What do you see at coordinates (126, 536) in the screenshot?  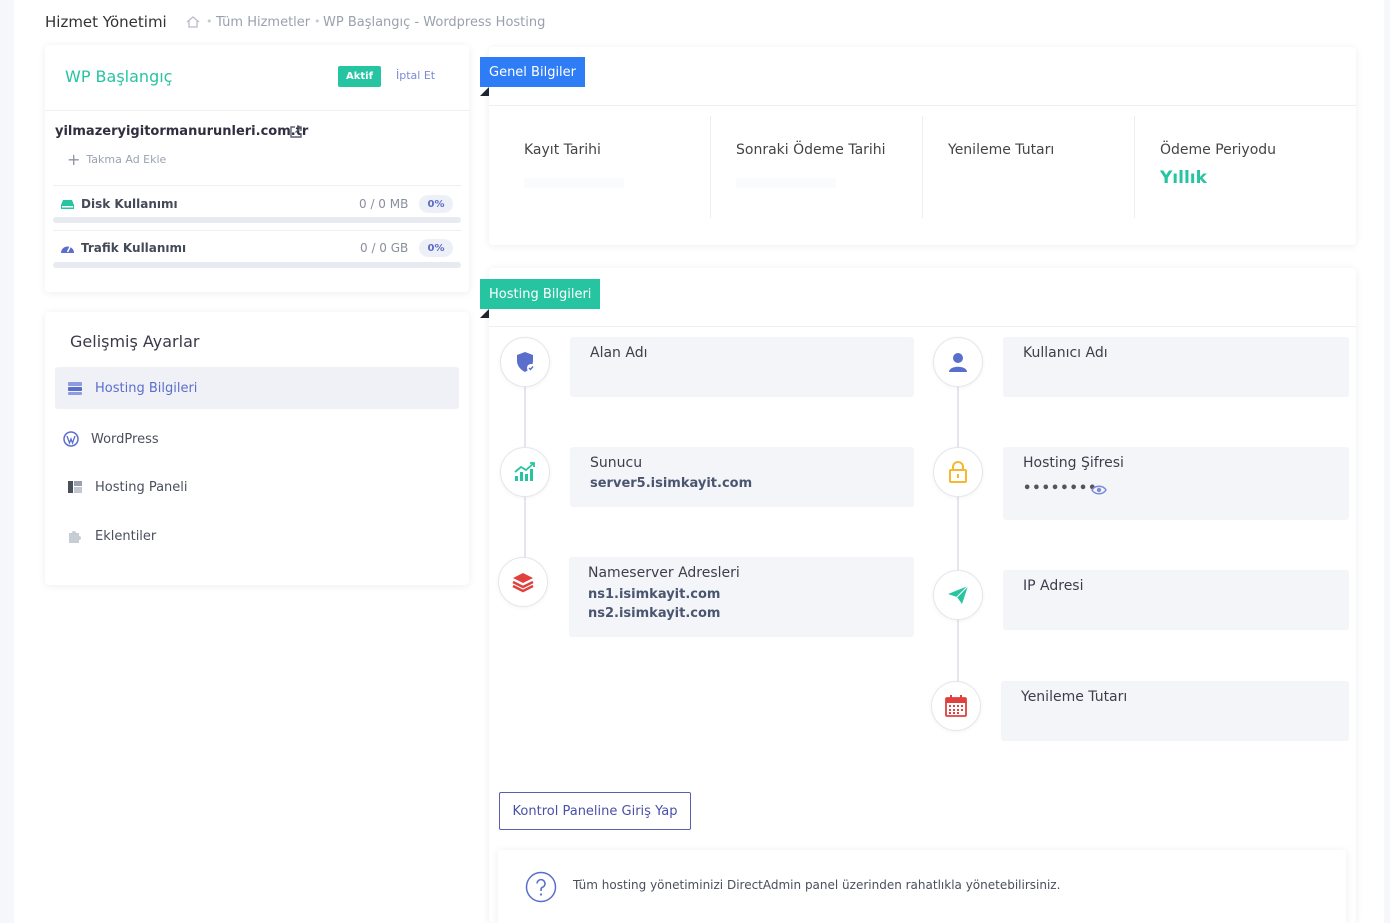 I see `menu-item-label: Eklentiler` at bounding box center [126, 536].